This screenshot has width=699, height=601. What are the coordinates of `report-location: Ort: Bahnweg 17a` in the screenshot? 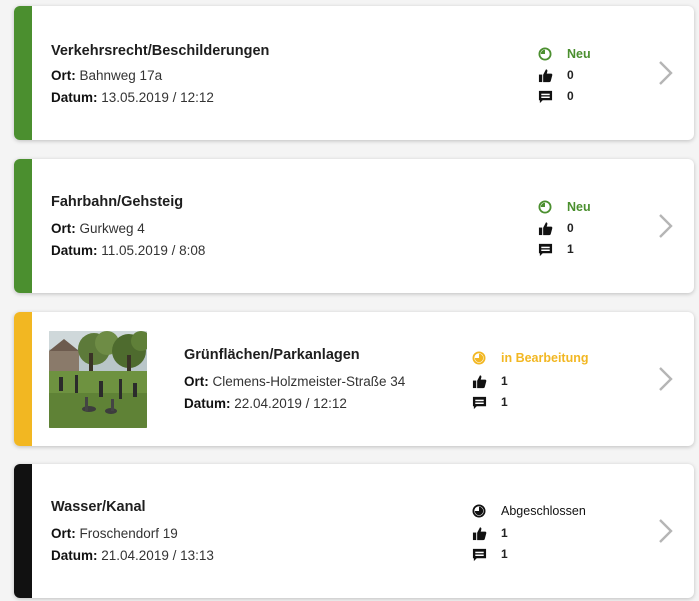 It's located at (107, 75).